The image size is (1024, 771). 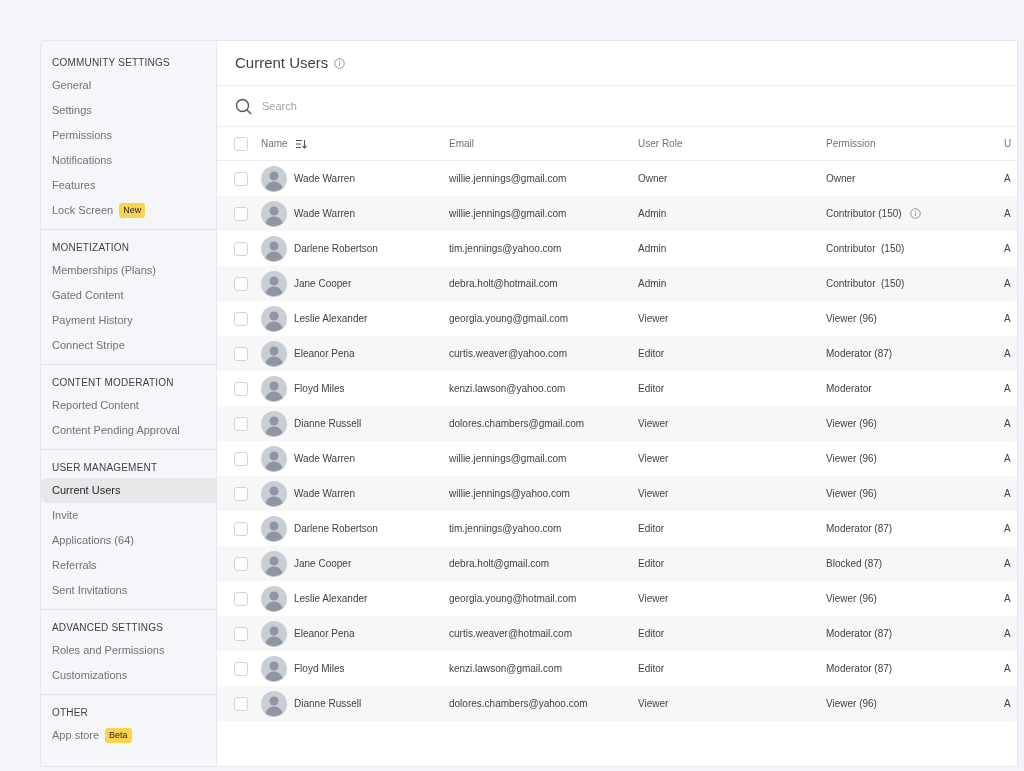 I want to click on sidebar-item: Gated Content, so click(x=128, y=295).